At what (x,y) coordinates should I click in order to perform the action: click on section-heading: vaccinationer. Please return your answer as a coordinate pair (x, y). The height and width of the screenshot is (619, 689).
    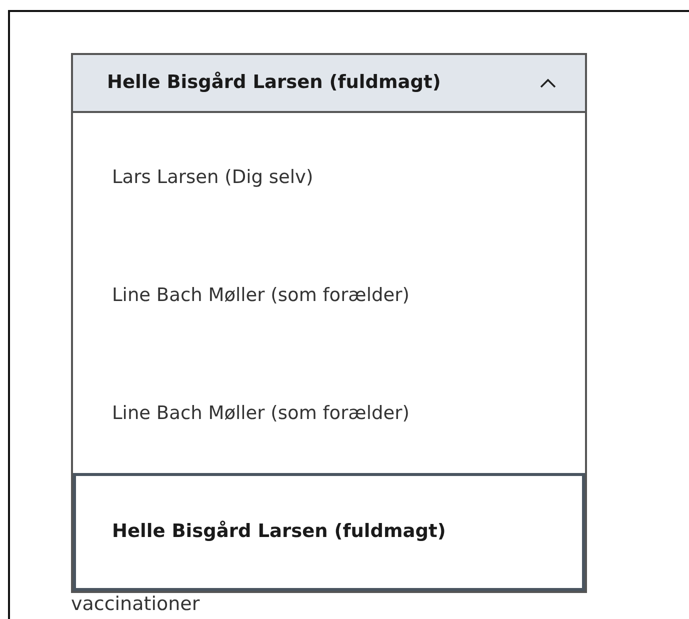
    Looking at the image, I should click on (136, 604).